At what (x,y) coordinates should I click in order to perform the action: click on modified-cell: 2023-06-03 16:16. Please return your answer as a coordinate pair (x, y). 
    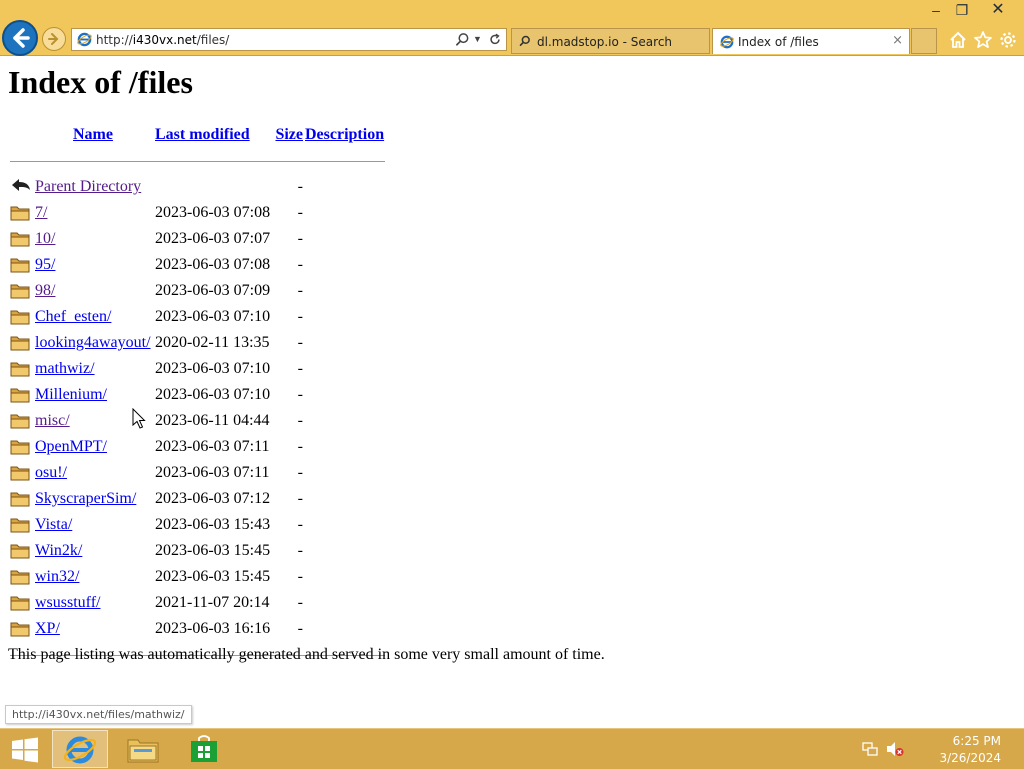
    Looking at the image, I should click on (213, 628).